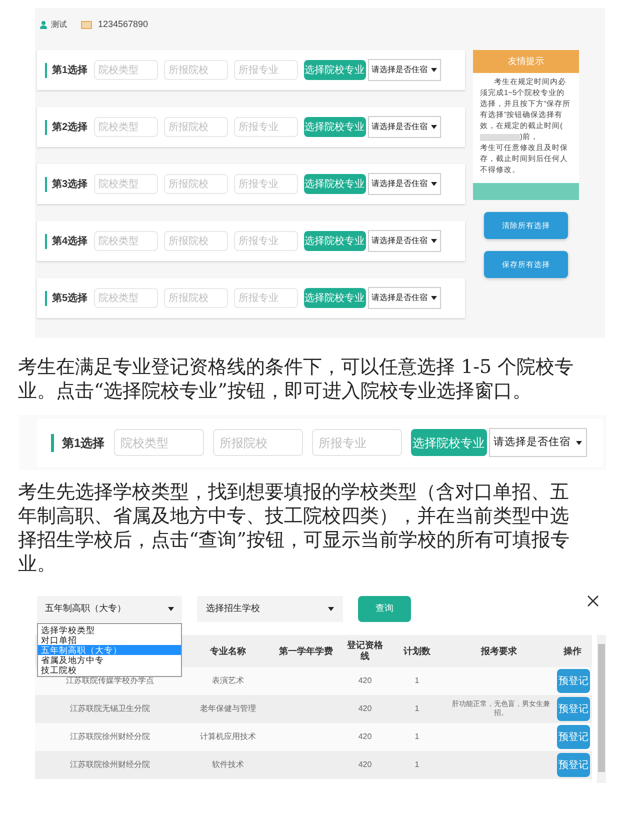 This screenshot has width=627, height=830. Describe the element at coordinates (270, 609) in the screenshot. I see `school-select: 选择招生学校` at that location.